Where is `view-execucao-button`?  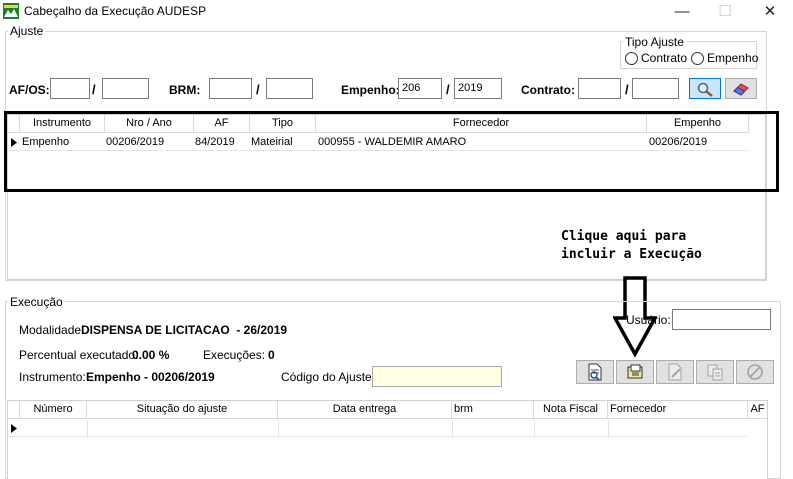 view-execucao-button is located at coordinates (595, 372).